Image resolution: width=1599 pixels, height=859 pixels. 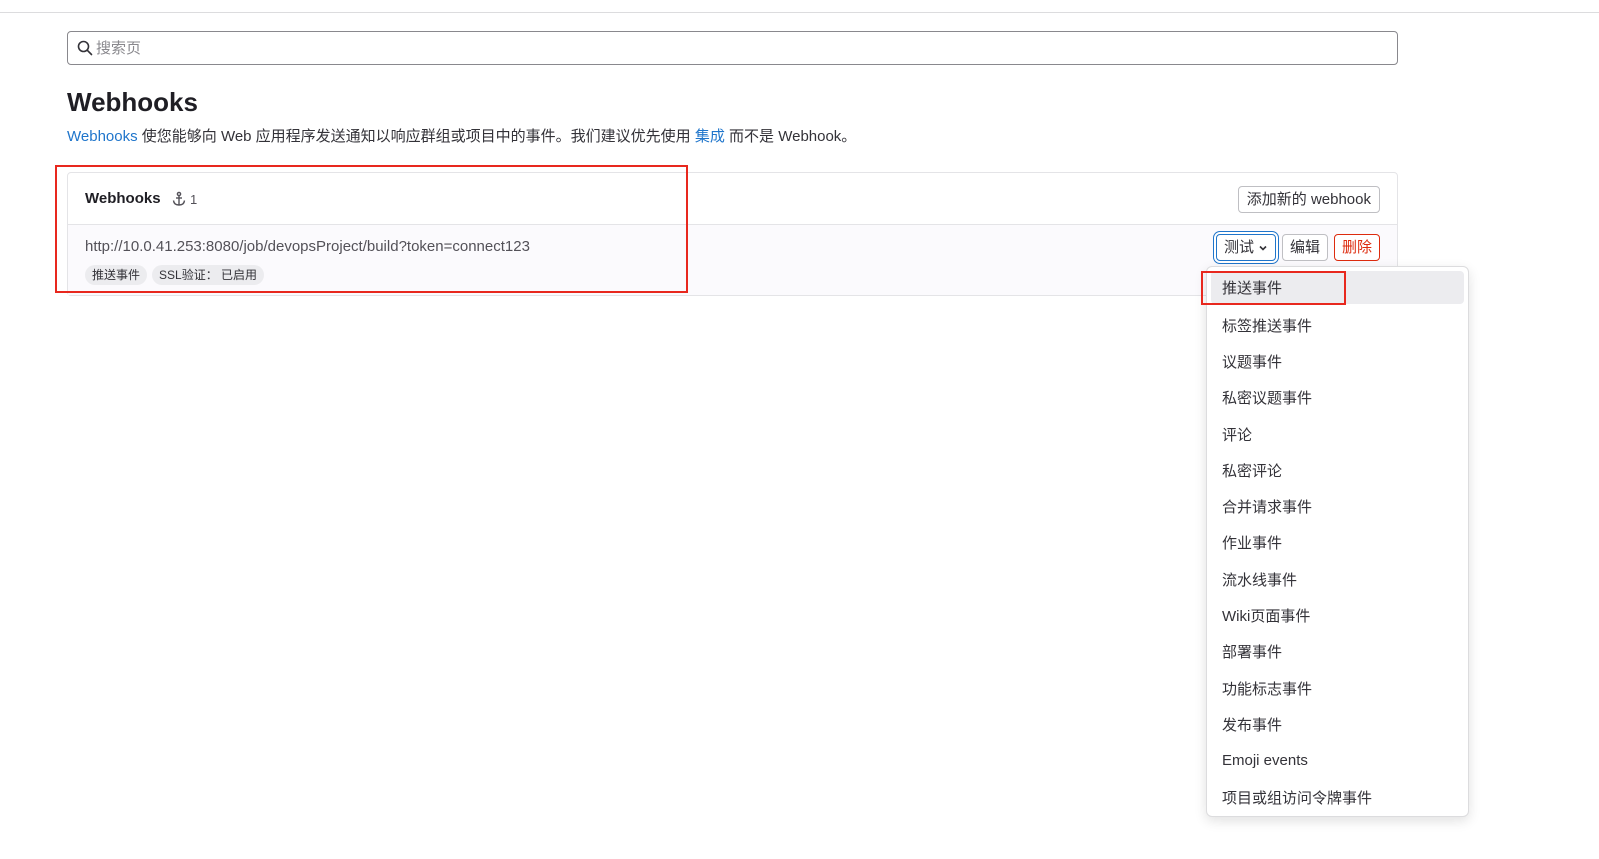 What do you see at coordinates (710, 136) in the screenshot?
I see `integrations-link: 集成` at bounding box center [710, 136].